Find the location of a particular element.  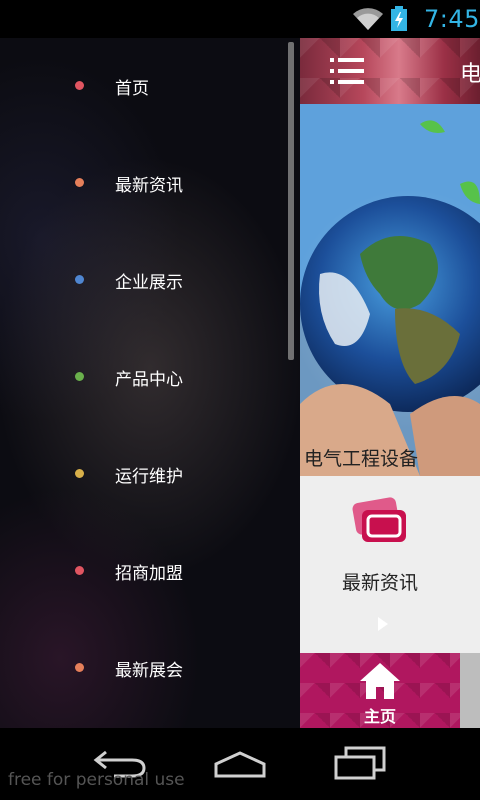

drawer-item-label: 企业展示 is located at coordinates (149, 283).